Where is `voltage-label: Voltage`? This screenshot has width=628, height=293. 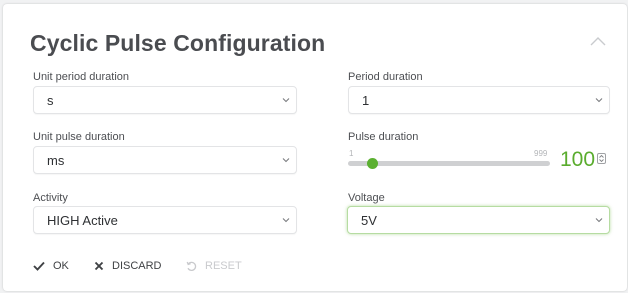
voltage-label: Voltage is located at coordinates (366, 198).